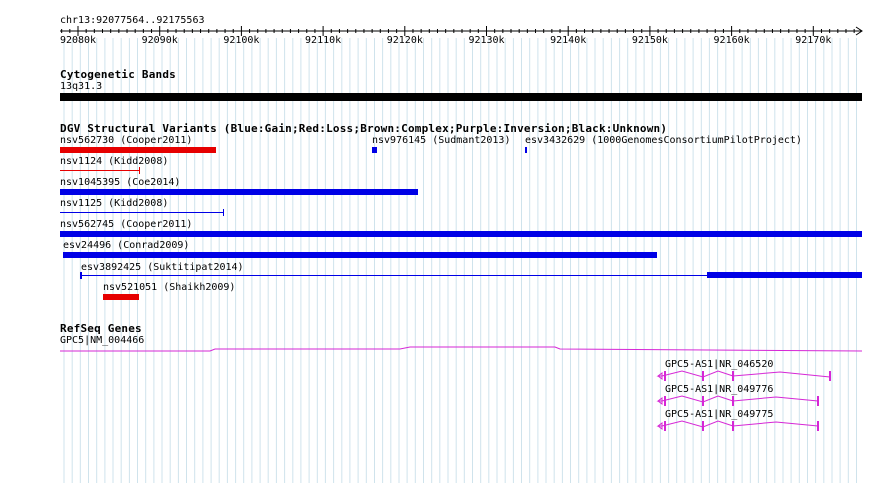 This screenshot has height=483, width=890. Describe the element at coordinates (461, 349) in the screenshot. I see `gene-model-gpc5` at that location.